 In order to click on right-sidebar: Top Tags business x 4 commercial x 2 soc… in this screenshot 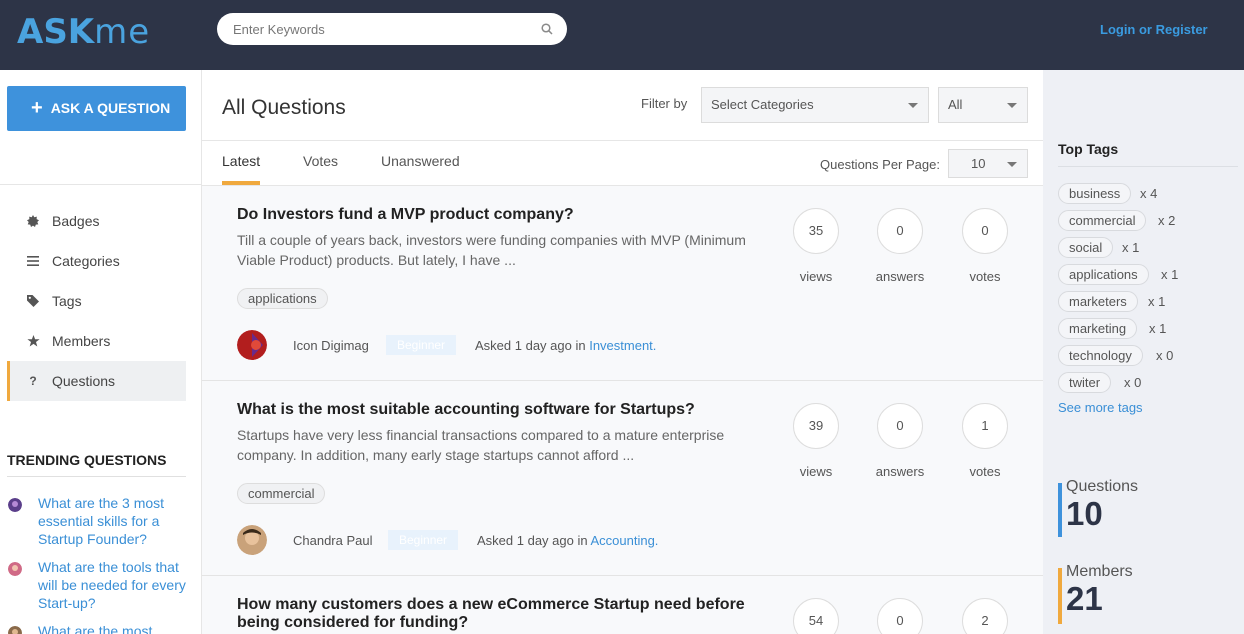, I will do `click(1143, 352)`.